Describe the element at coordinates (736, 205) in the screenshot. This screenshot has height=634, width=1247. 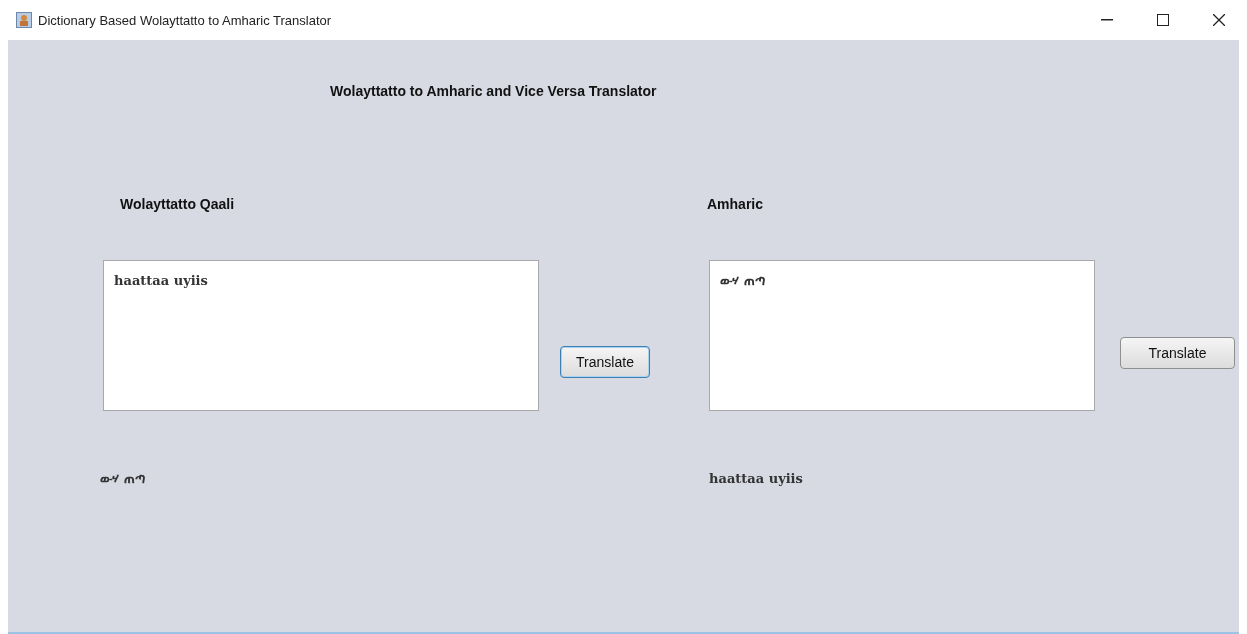
I see `target-label: Amharic` at that location.